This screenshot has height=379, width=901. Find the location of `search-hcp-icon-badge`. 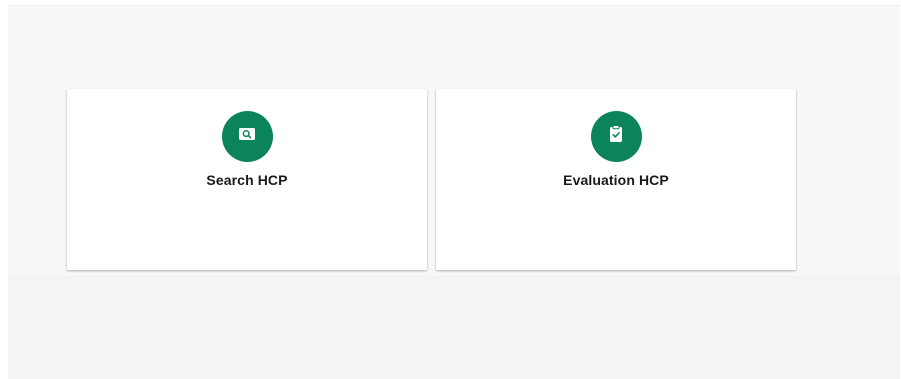

search-hcp-icon-badge is located at coordinates (247, 136).